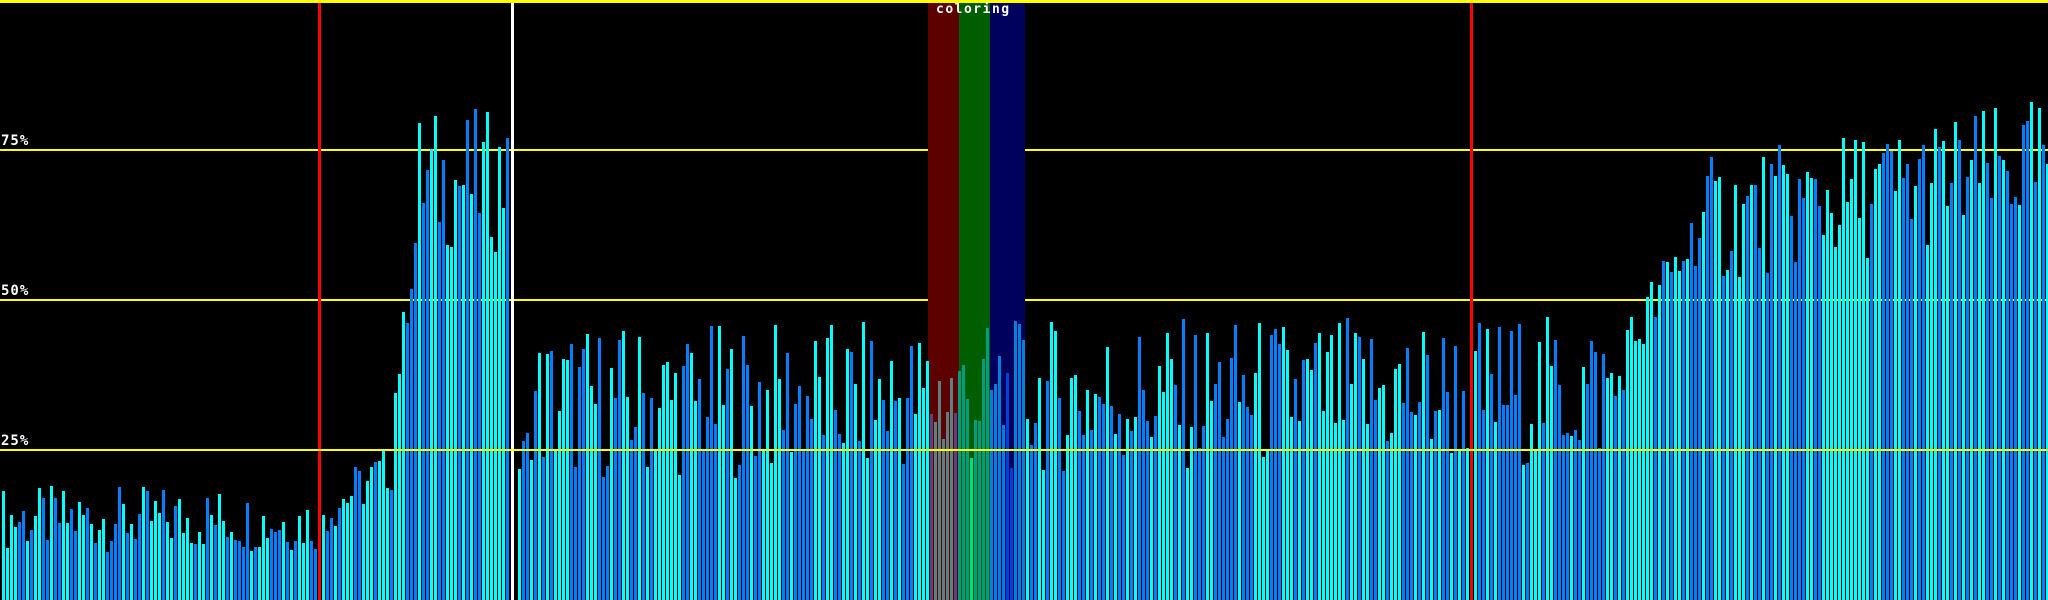 Image resolution: width=2048 pixels, height=600 pixels. Describe the element at coordinates (973, 9) in the screenshot. I see `coloring-label: coloring` at that location.